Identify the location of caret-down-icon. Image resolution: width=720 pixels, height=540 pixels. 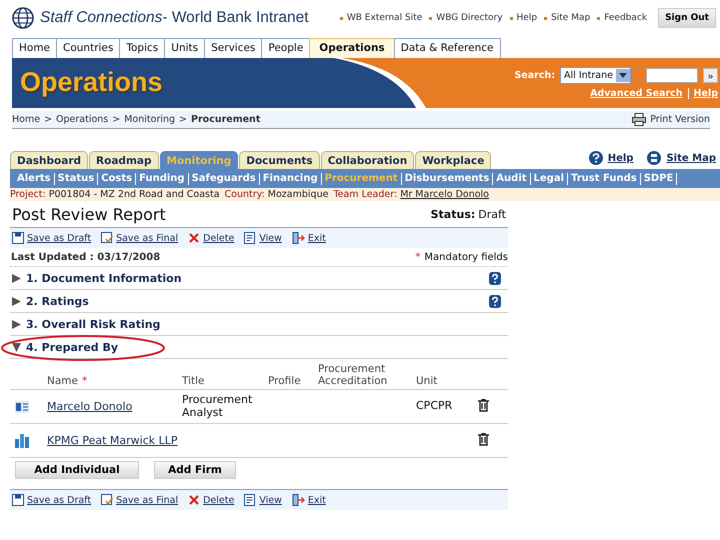
(622, 75).